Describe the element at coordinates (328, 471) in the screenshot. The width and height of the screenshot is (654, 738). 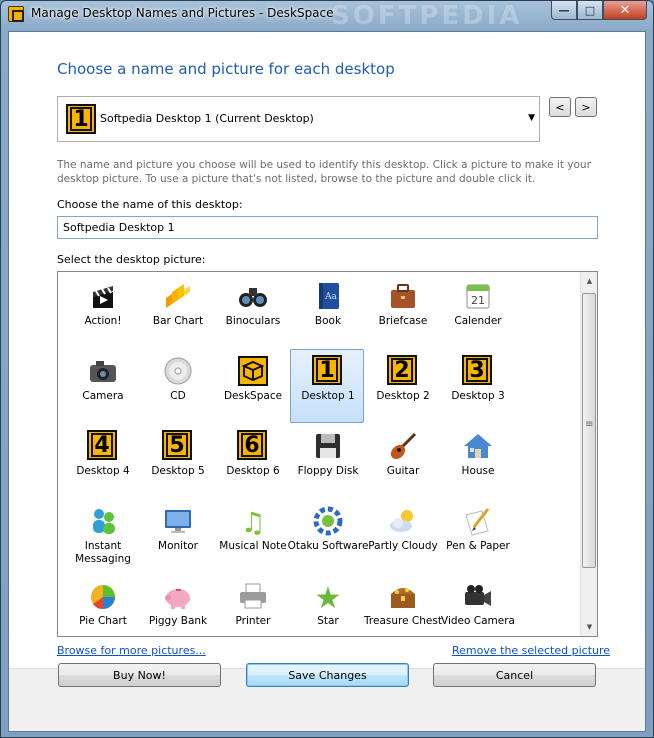
I see `picture-label: Floppy Disk` at that location.